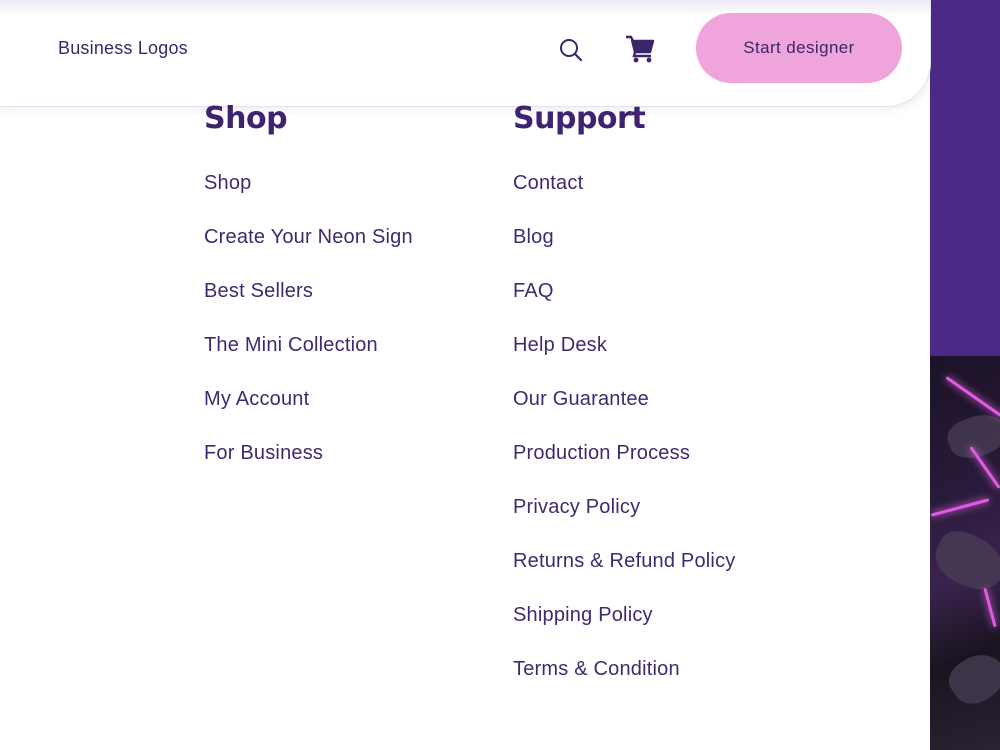  What do you see at coordinates (624, 465) in the screenshot?
I see `list-item: Production Process` at bounding box center [624, 465].